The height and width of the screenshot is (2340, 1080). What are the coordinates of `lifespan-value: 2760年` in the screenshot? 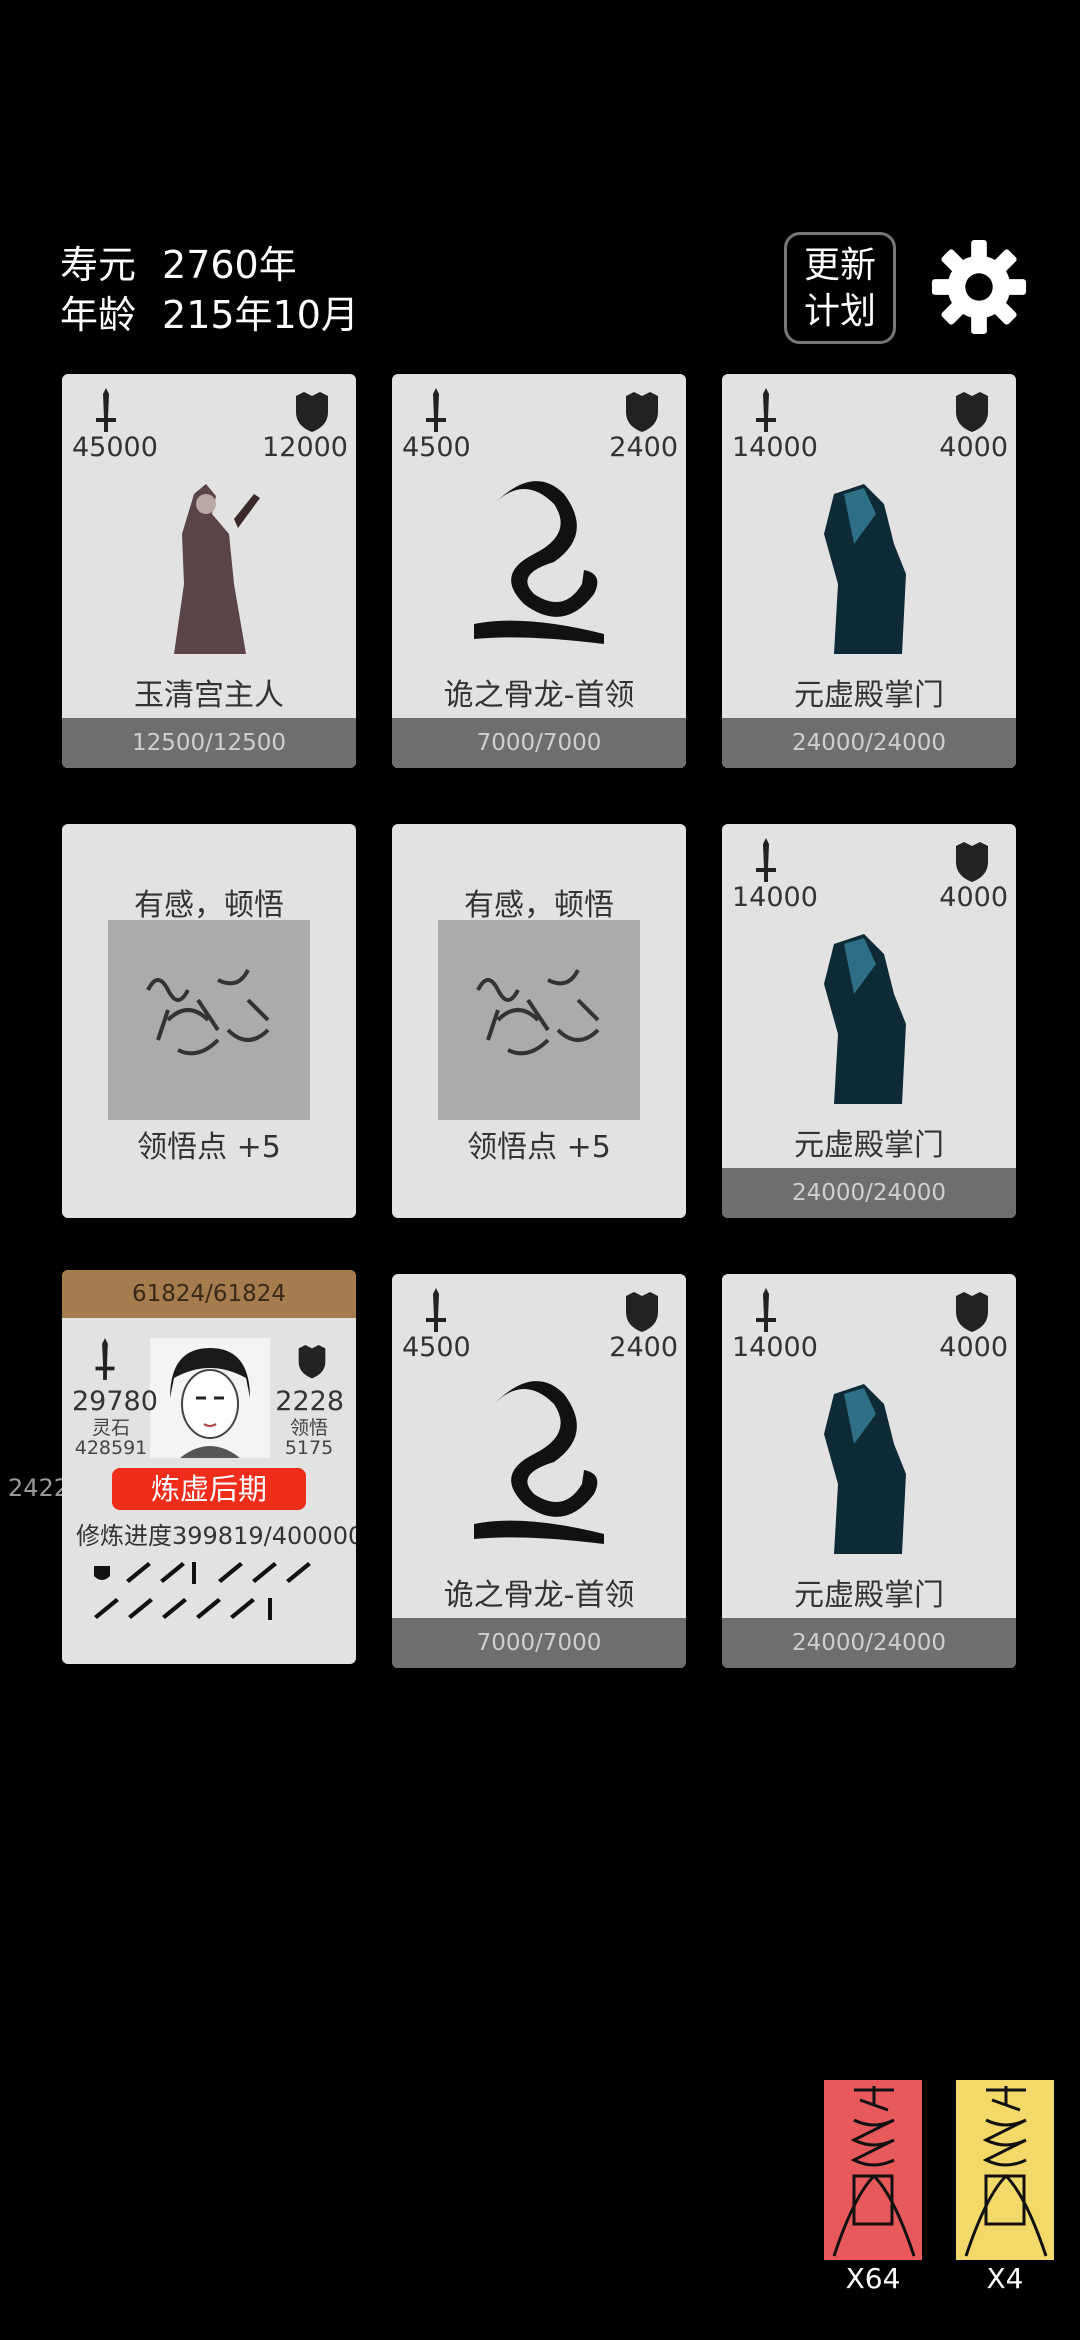 It's located at (229, 265).